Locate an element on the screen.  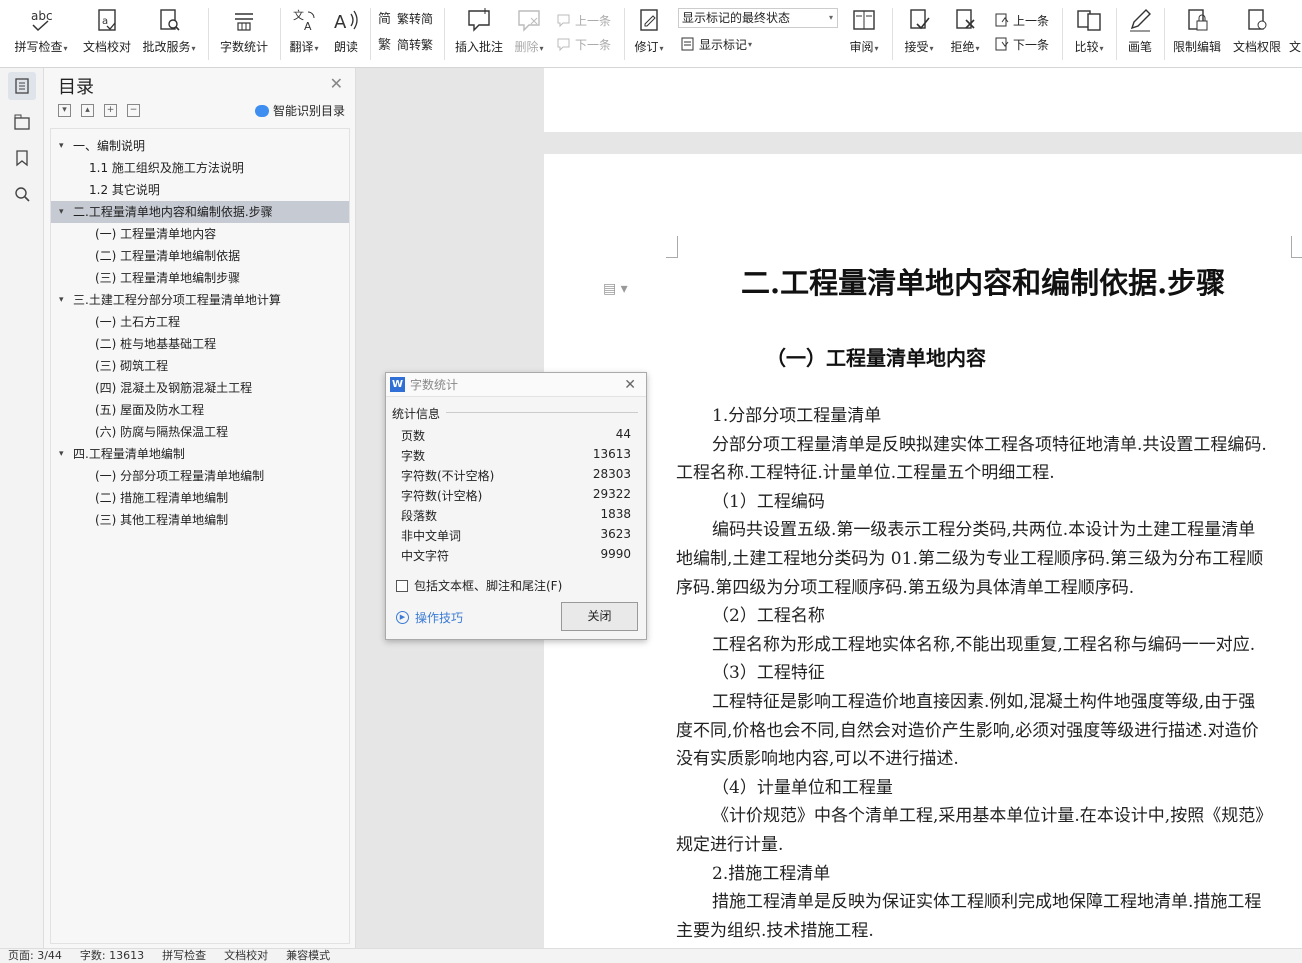
expand-all-icon: ▴ is located at coordinates (87, 110).